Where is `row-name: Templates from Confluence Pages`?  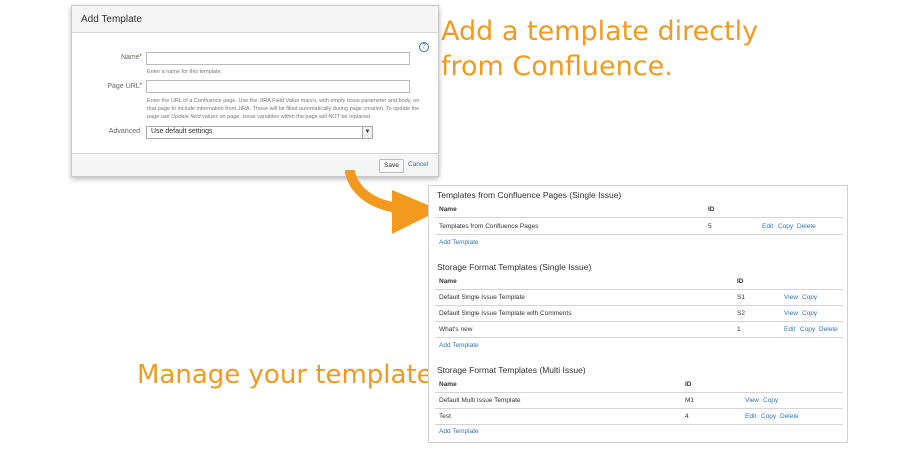 row-name: Templates from Confluence Pages is located at coordinates (489, 226).